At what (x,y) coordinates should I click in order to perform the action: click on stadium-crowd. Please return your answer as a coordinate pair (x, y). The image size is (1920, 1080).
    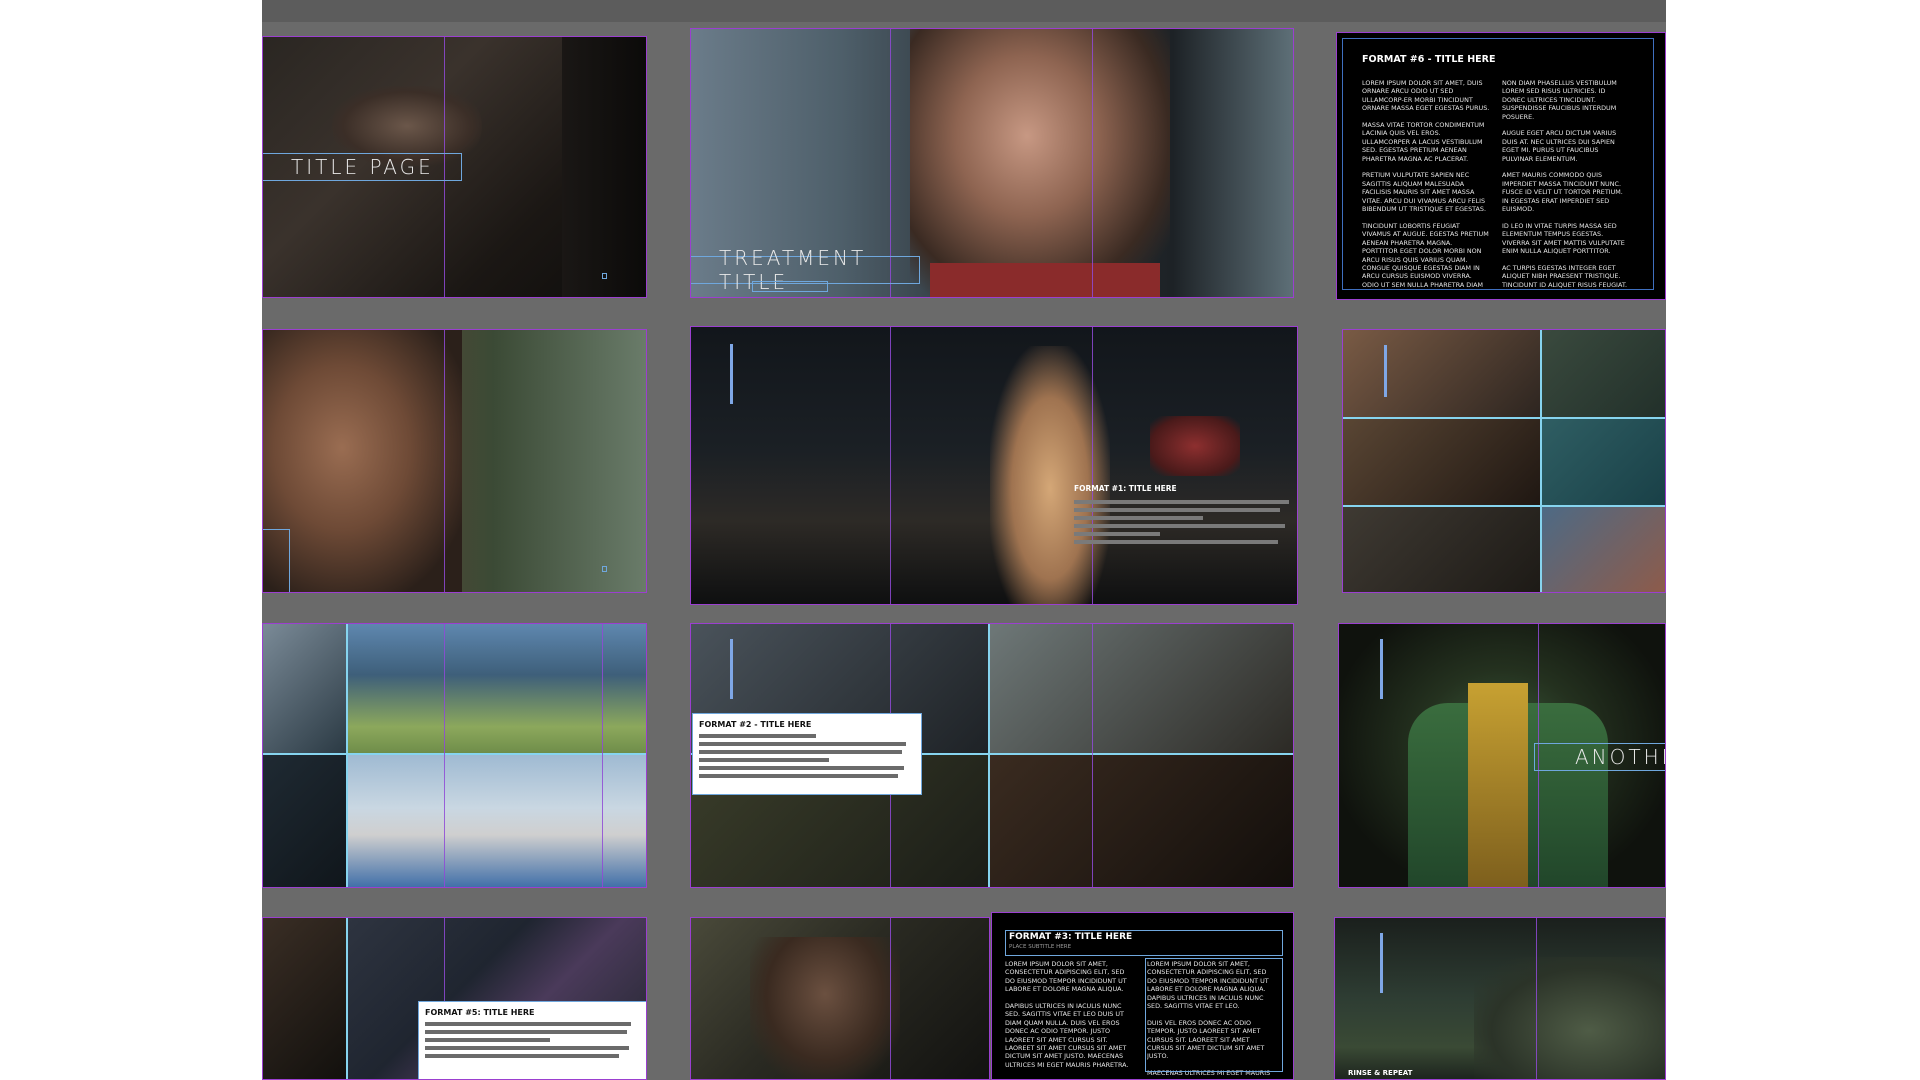
    Looking at the image, I should click on (1570, 1018).